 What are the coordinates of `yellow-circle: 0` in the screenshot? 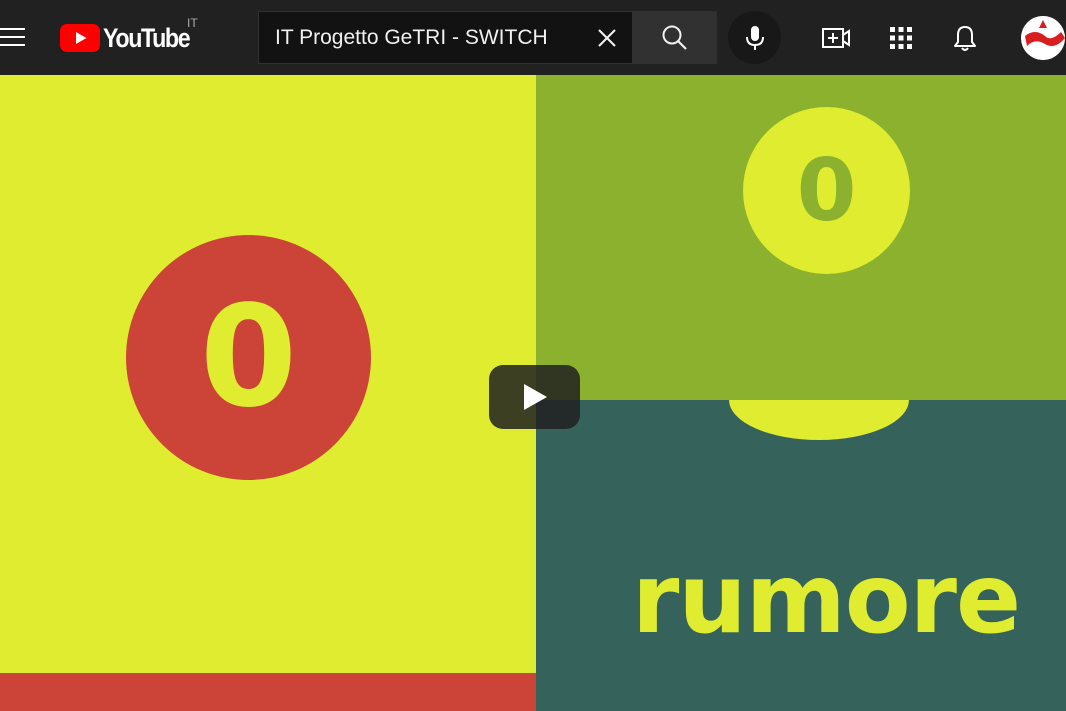 It's located at (826, 190).